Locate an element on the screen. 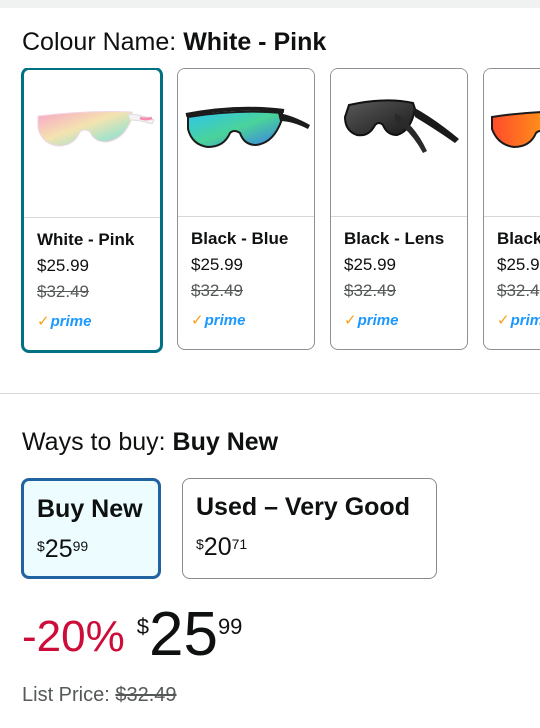 This screenshot has width=540, height=728. option-price: $2599 is located at coordinates (62, 549).